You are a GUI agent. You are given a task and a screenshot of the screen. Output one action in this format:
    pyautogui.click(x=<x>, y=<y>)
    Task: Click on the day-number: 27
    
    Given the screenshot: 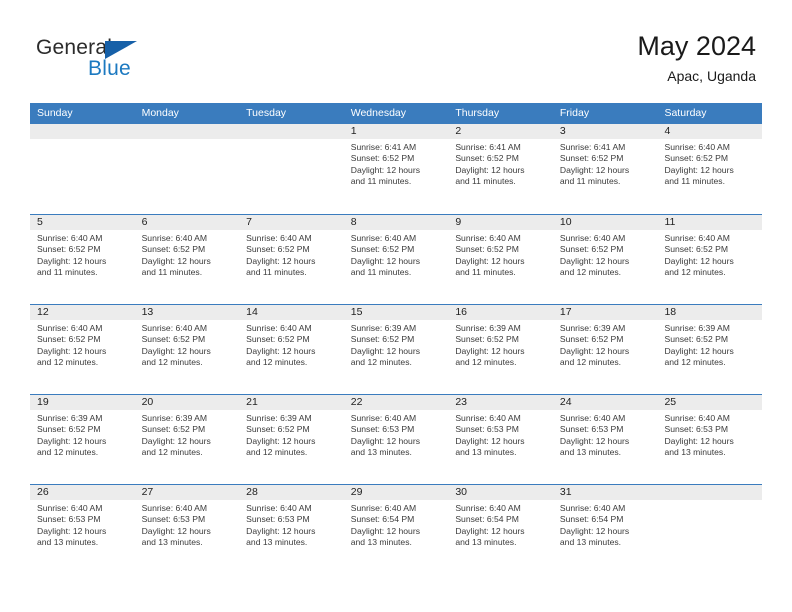 What is the action you would take?
    pyautogui.click(x=147, y=492)
    